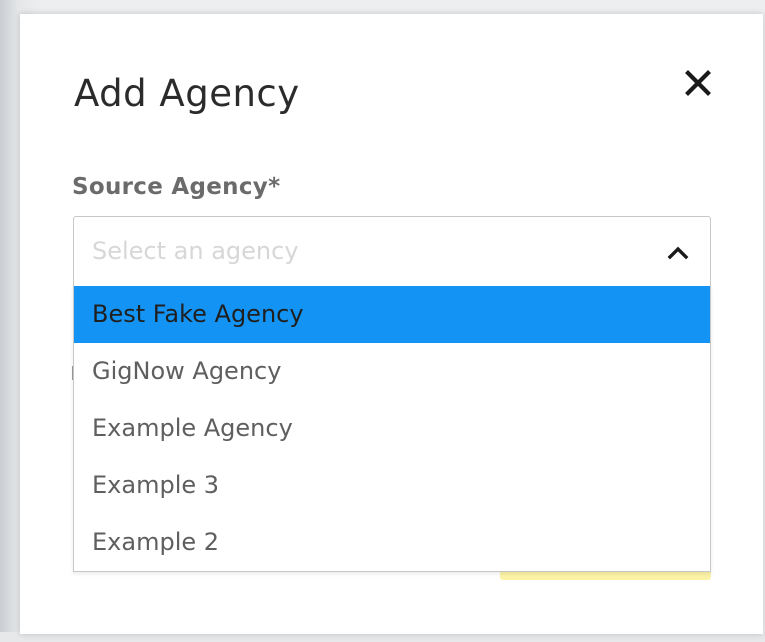  What do you see at coordinates (392, 314) in the screenshot?
I see `agency-option-best-fake-agency: Best Fake Agency` at bounding box center [392, 314].